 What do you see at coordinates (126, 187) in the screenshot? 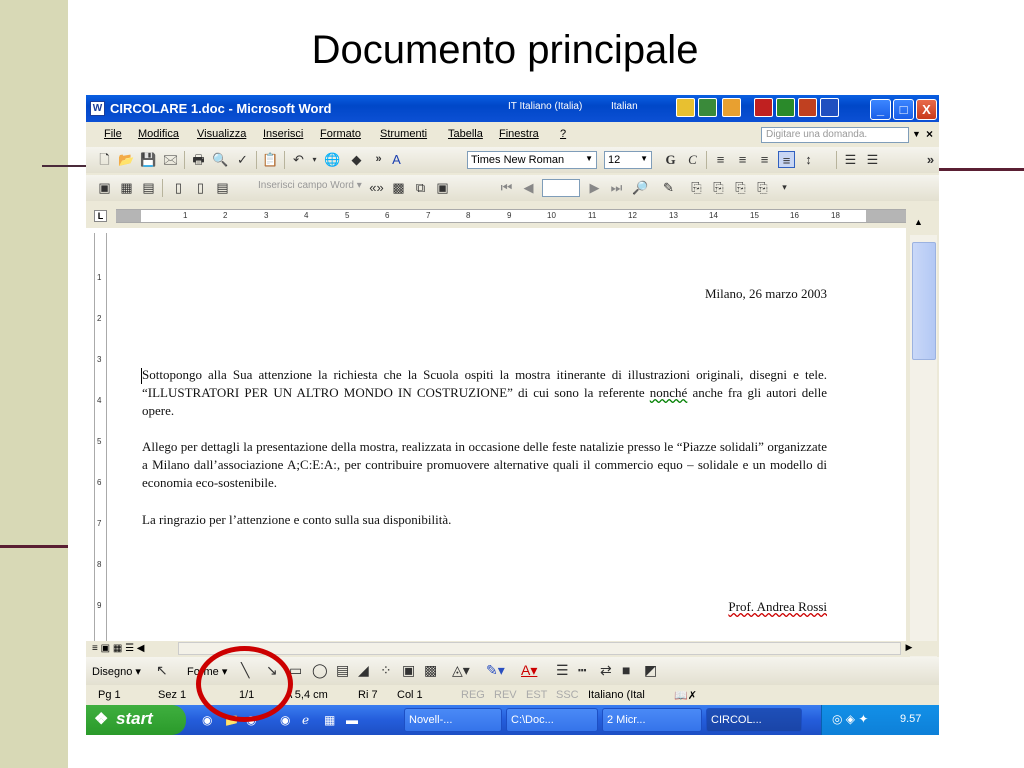
I see `open-data-source-icon: ▦` at bounding box center [126, 187].